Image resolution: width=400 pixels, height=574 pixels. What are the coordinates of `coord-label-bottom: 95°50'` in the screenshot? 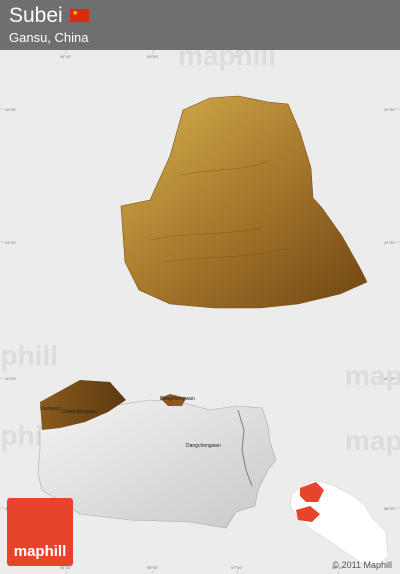 It's located at (152, 567).